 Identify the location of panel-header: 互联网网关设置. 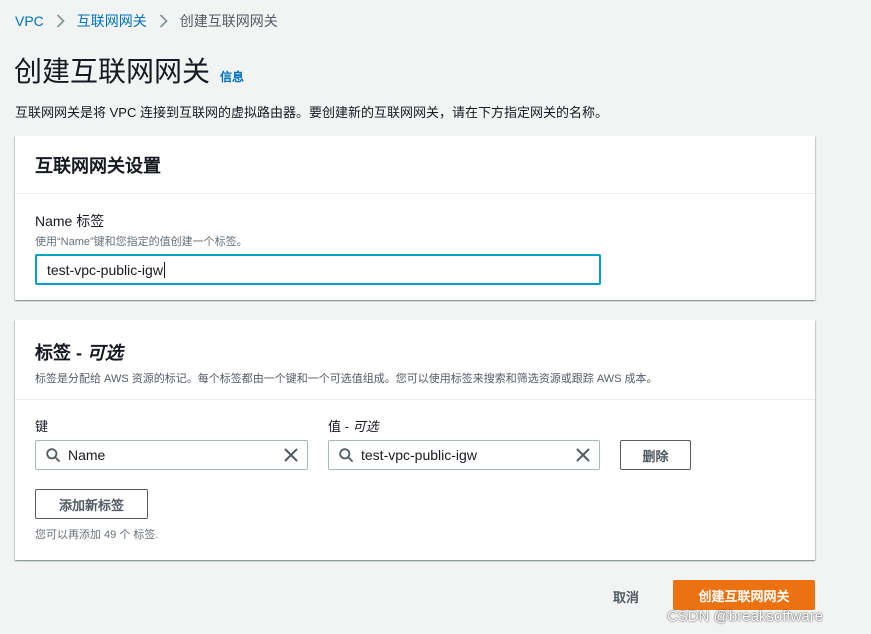
(415, 165).